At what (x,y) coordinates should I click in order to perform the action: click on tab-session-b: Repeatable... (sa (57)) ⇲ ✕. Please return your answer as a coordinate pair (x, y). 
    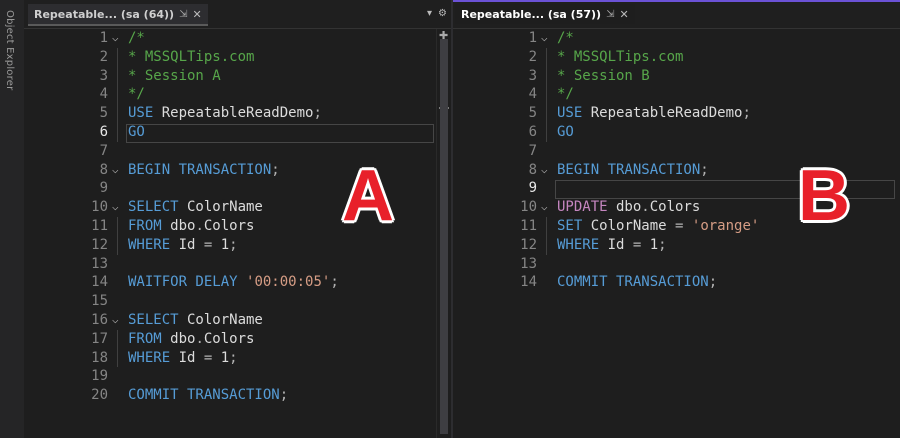
    Looking at the image, I should click on (545, 14).